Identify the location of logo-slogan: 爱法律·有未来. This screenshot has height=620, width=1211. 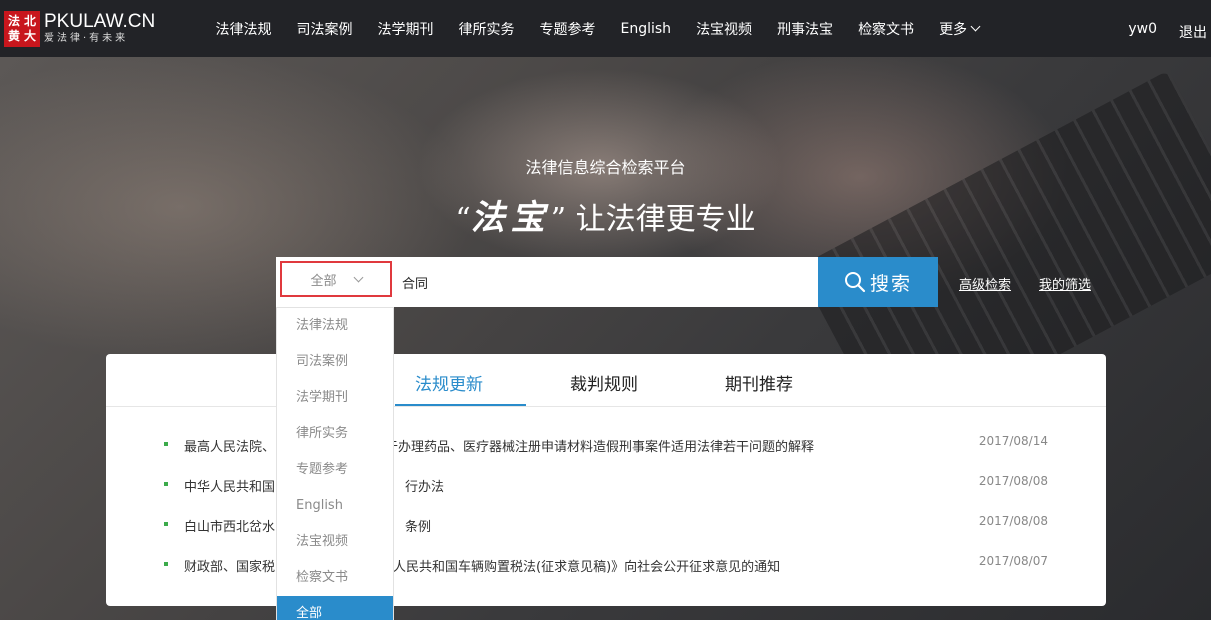
(86, 38).